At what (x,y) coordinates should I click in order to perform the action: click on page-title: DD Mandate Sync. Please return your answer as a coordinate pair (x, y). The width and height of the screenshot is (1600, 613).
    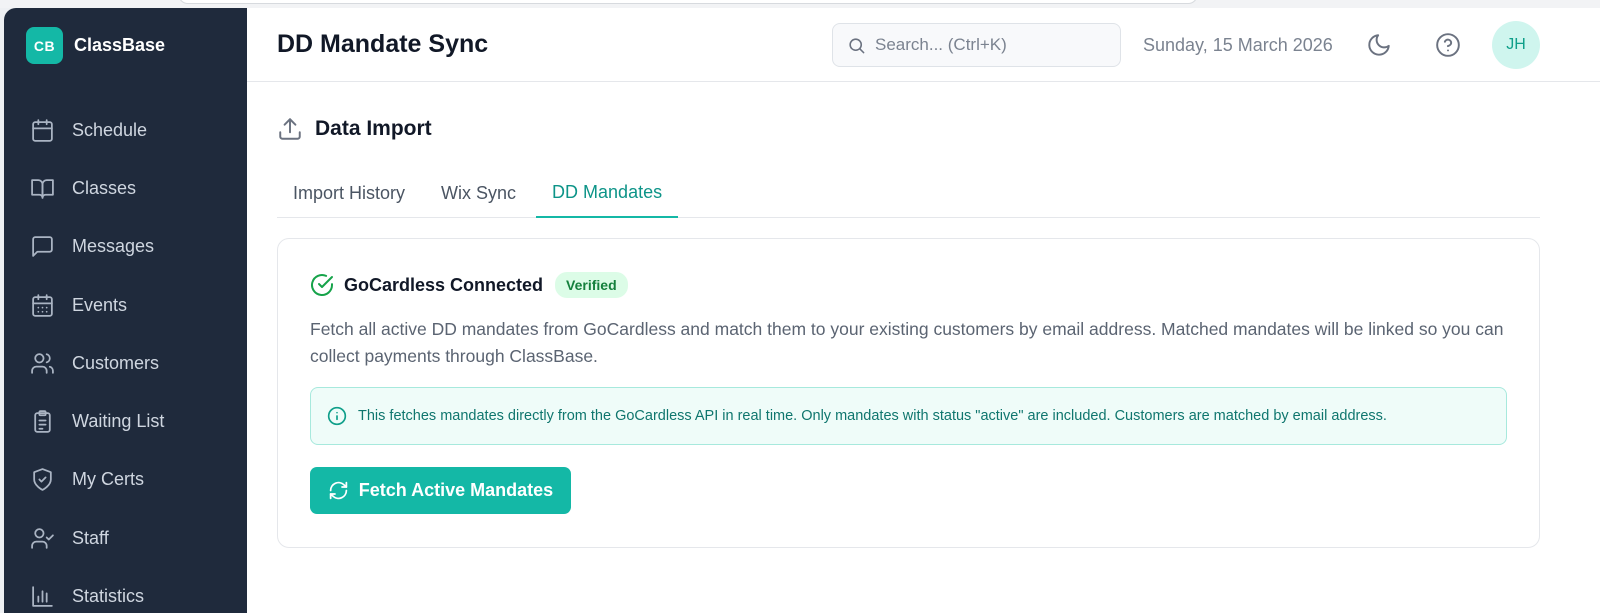
    Looking at the image, I should click on (383, 44).